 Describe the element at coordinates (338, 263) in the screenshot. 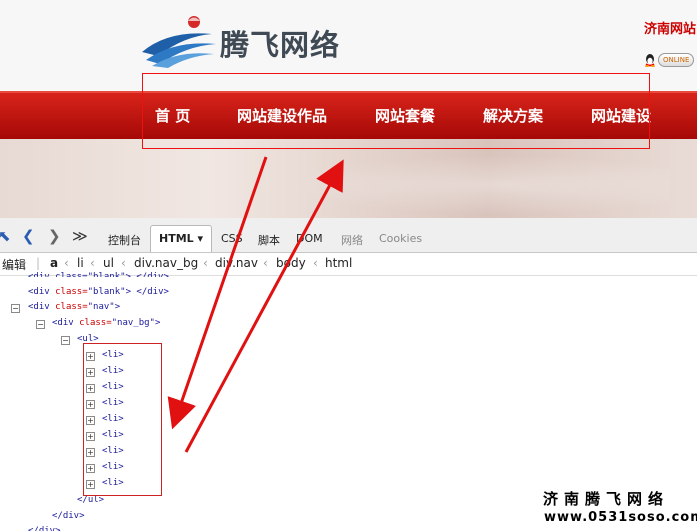

I see `breadcrumb-item-html: html` at that location.